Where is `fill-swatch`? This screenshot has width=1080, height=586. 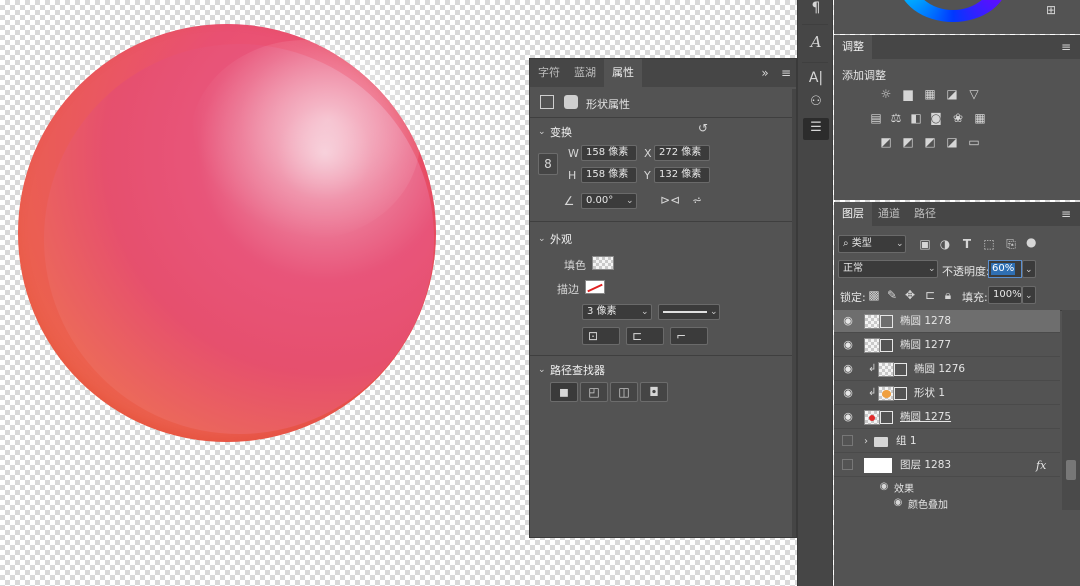
fill-swatch is located at coordinates (603, 263).